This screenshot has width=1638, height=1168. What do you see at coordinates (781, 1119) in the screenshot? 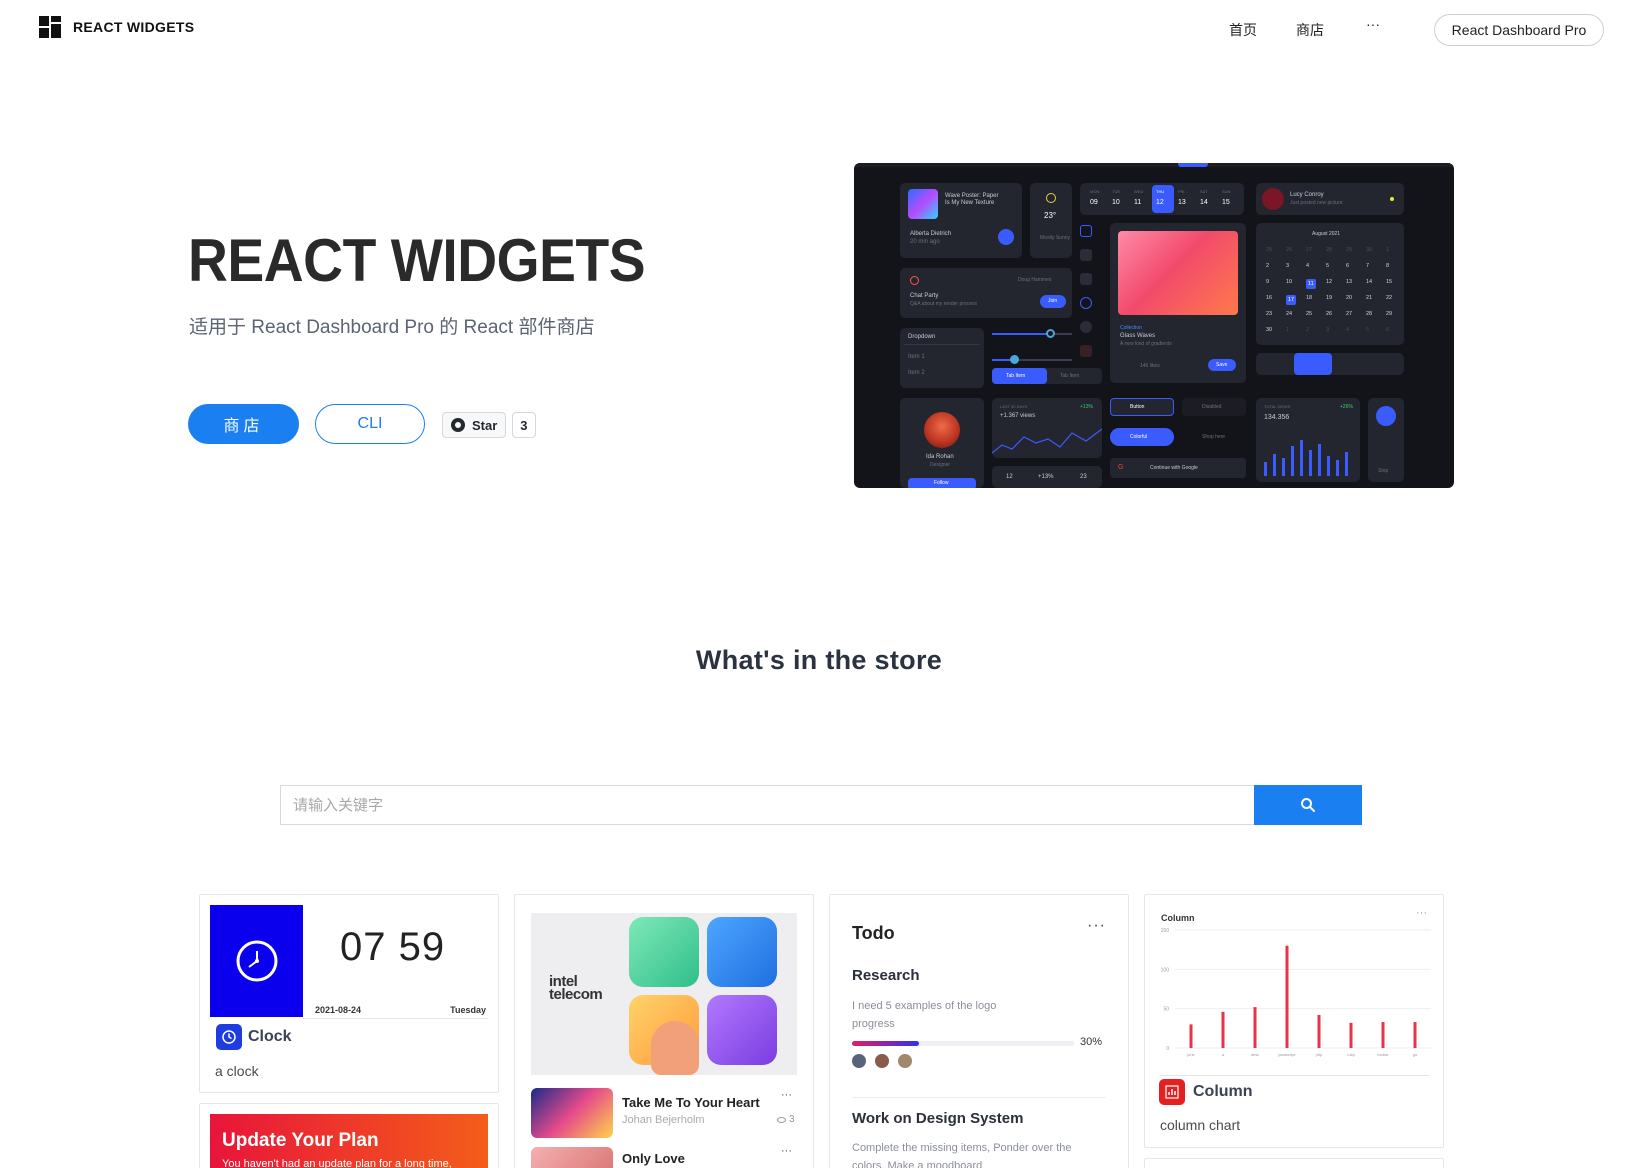
I see `eye-icon` at bounding box center [781, 1119].